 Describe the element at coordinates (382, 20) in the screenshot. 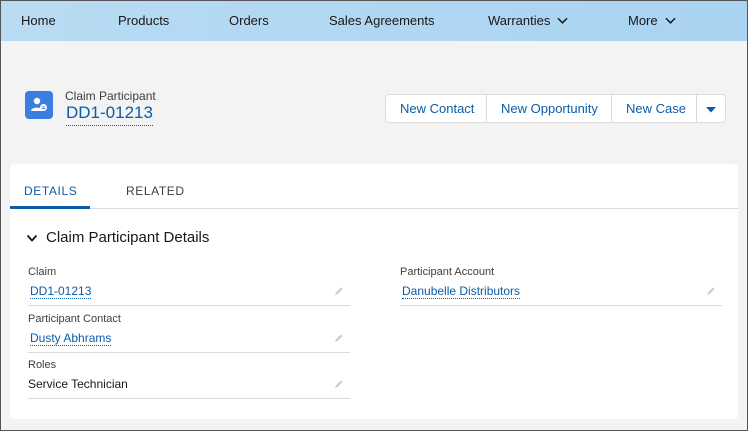

I see `nav-item-sales-agreements: Sales Agreements` at that location.